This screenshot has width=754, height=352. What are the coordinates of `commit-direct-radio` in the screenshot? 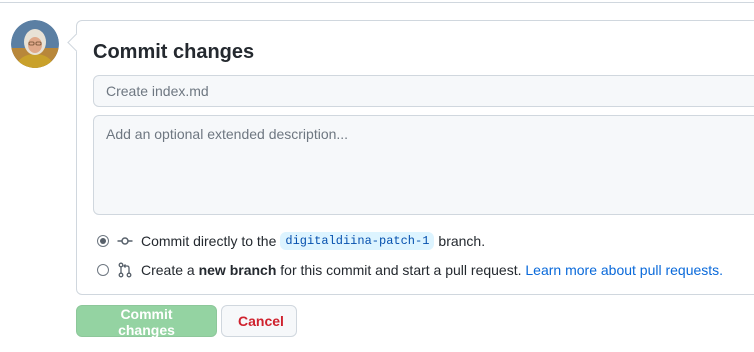 It's located at (103, 241).